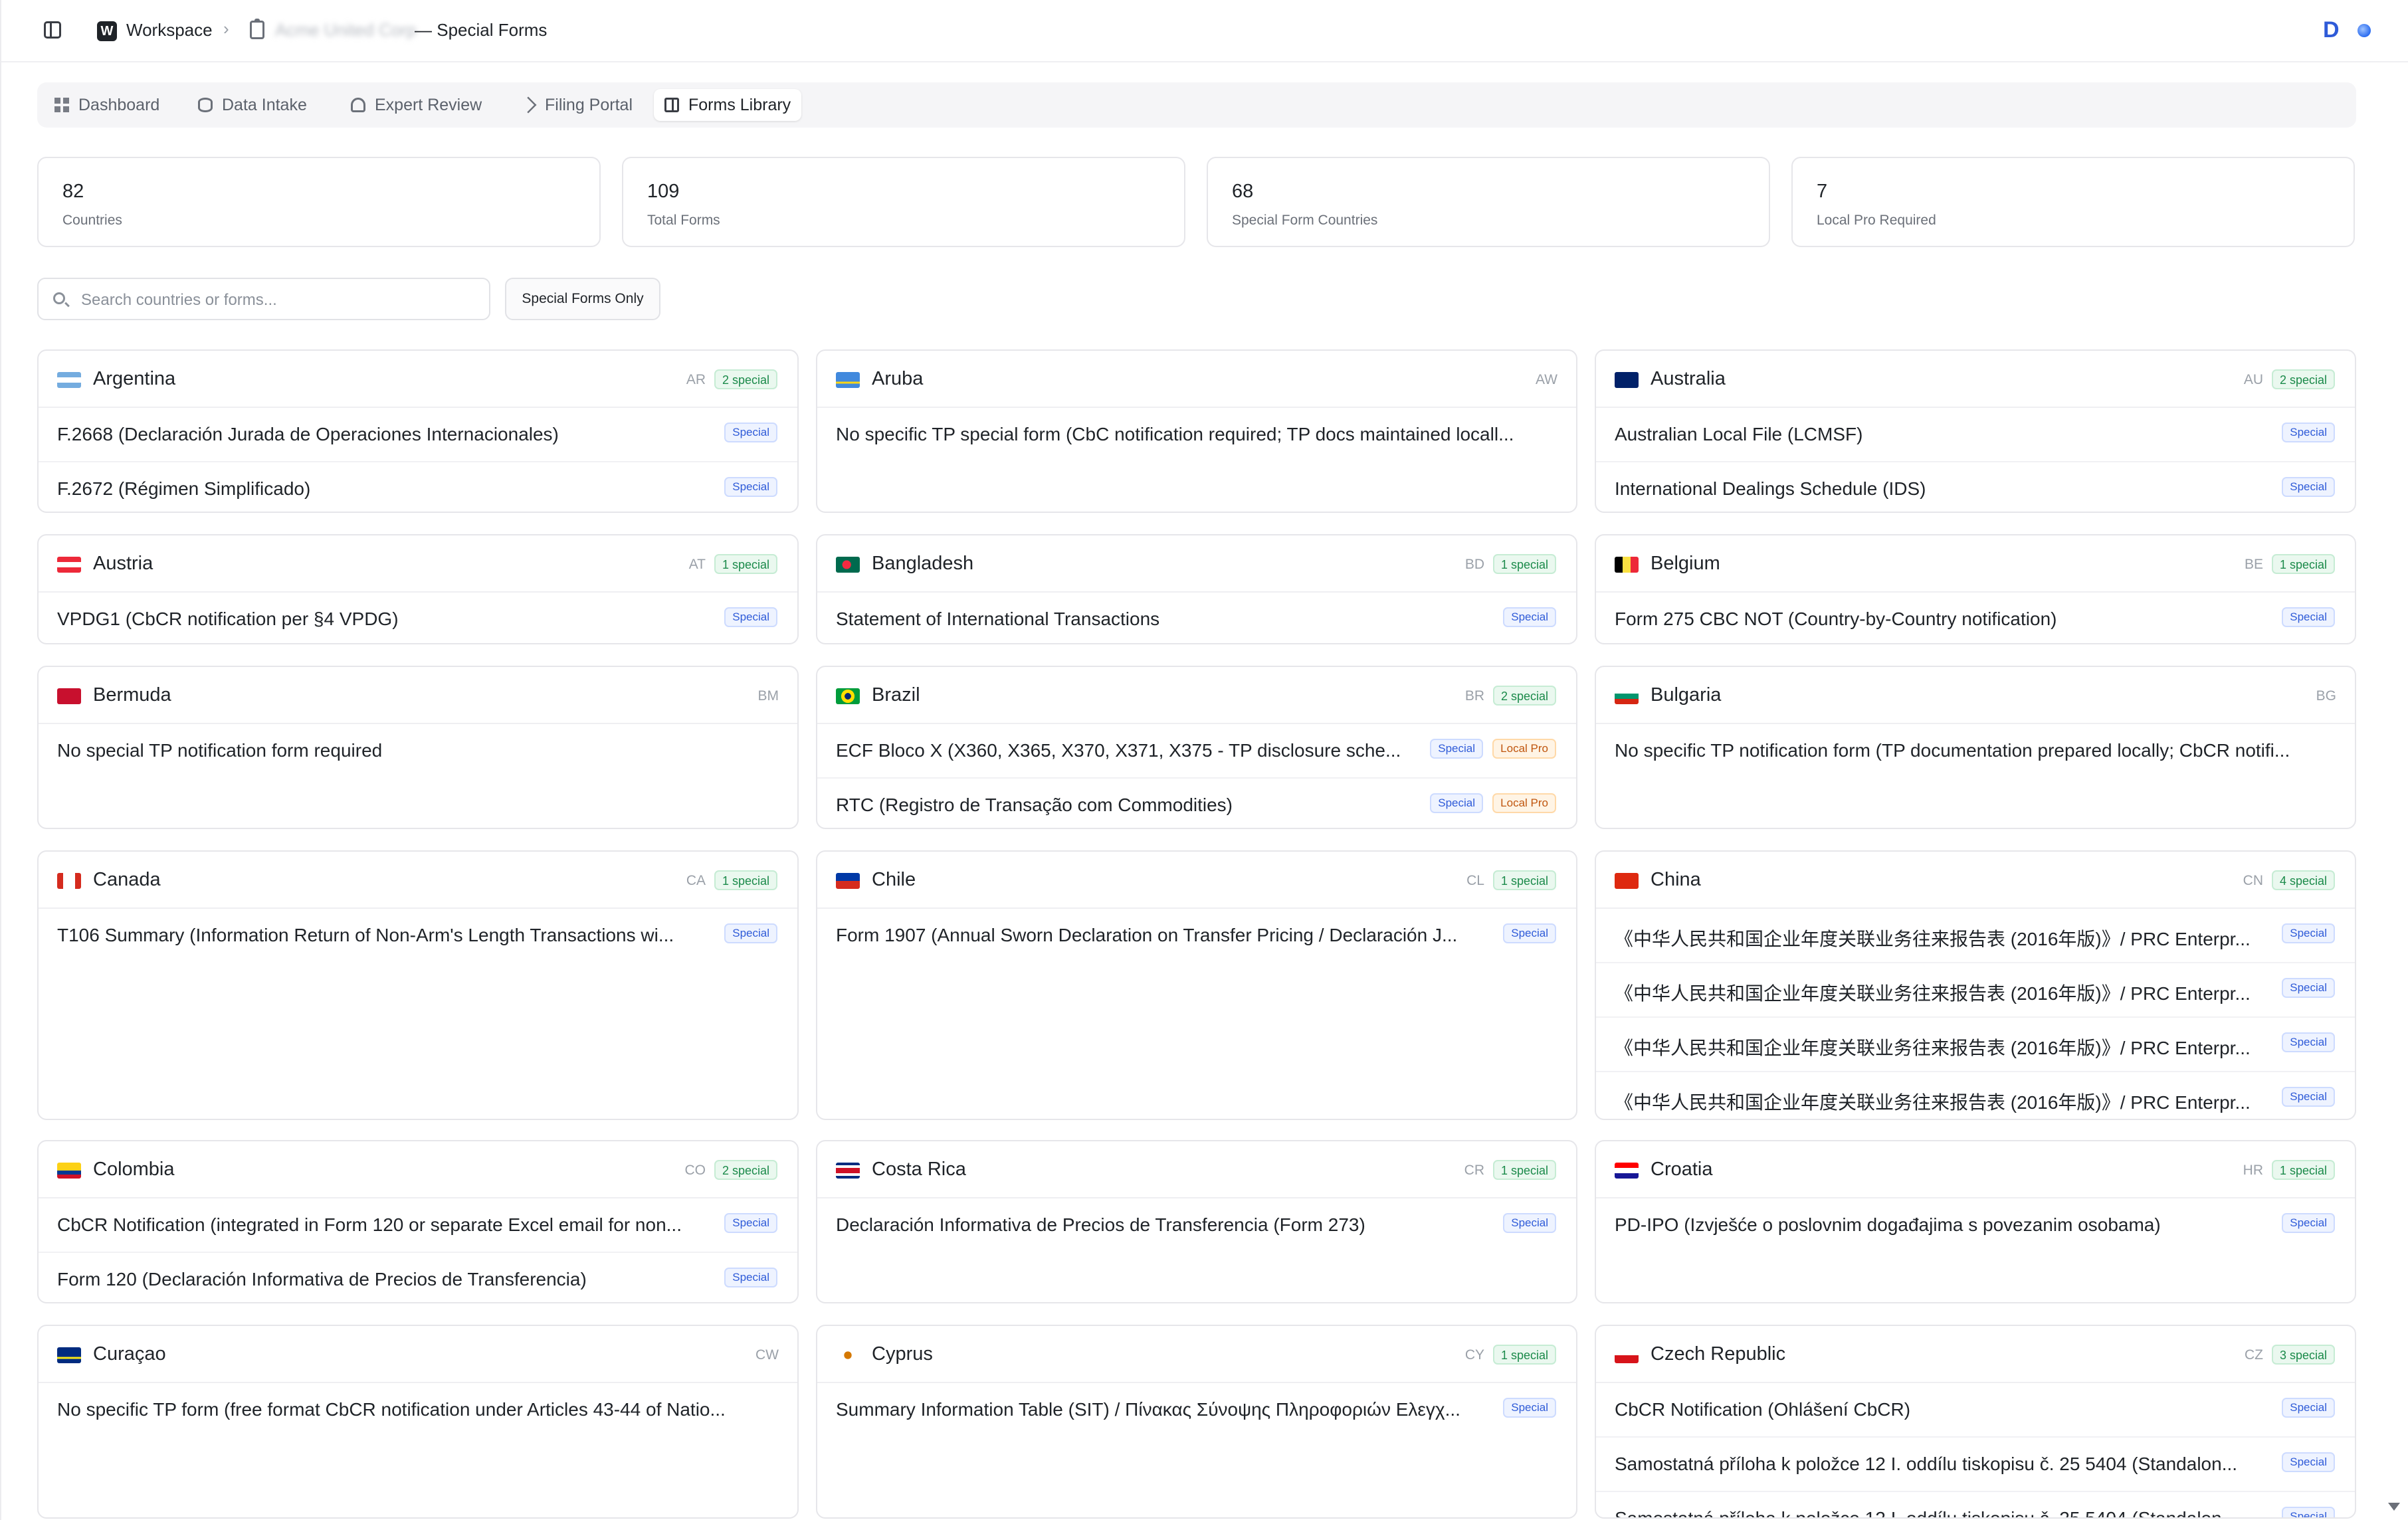 The height and width of the screenshot is (1520, 2408). I want to click on breadcrumb-org: Acme United Corp, so click(345, 31).